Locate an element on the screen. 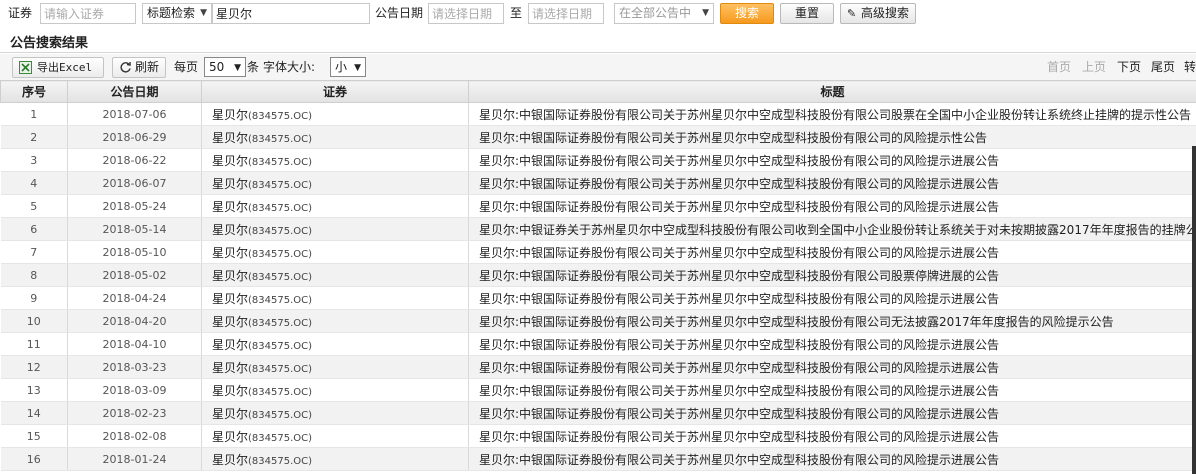 This screenshot has width=1196, height=474. cell-no: 4 is located at coordinates (34, 183).